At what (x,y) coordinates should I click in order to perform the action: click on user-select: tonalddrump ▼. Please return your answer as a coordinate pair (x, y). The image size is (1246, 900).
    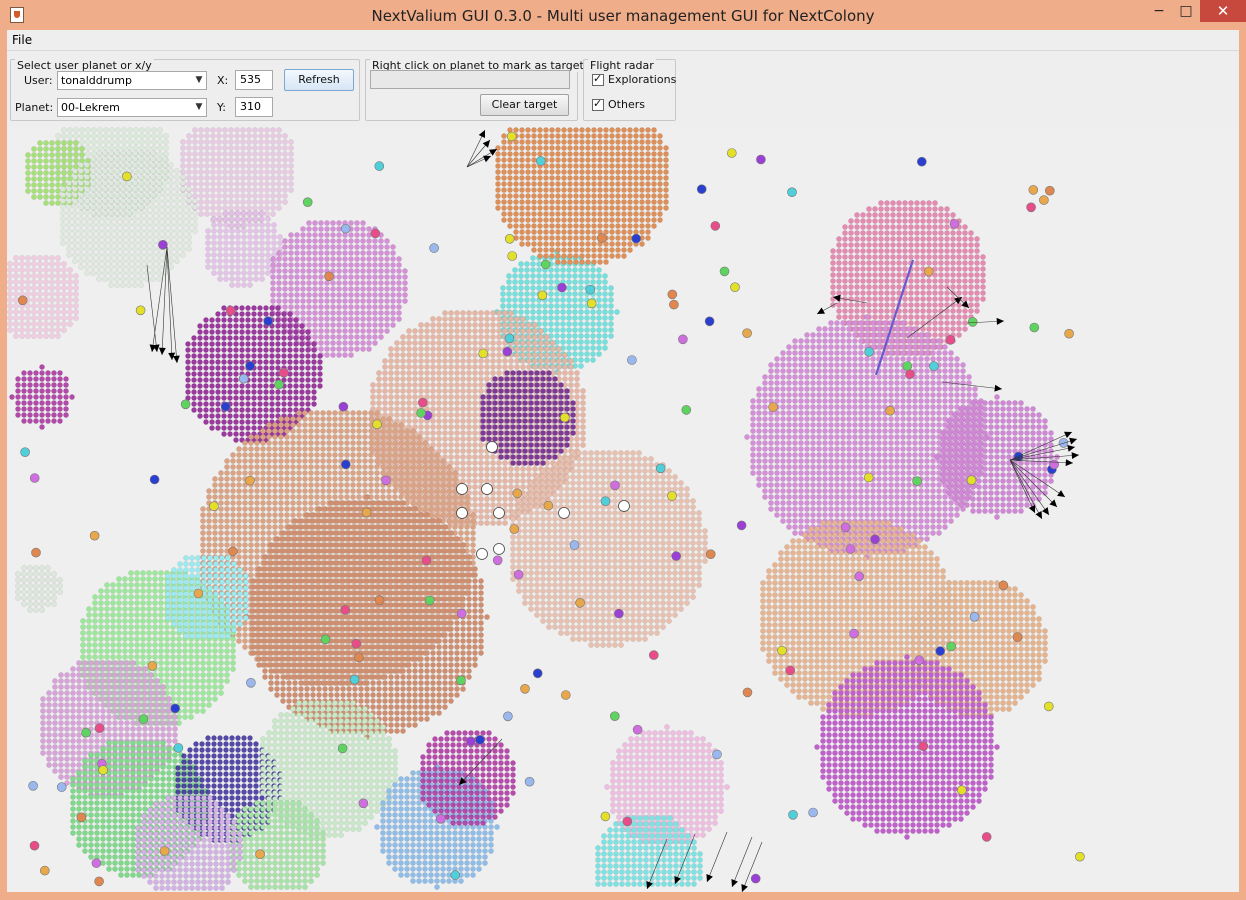
    Looking at the image, I should click on (132, 80).